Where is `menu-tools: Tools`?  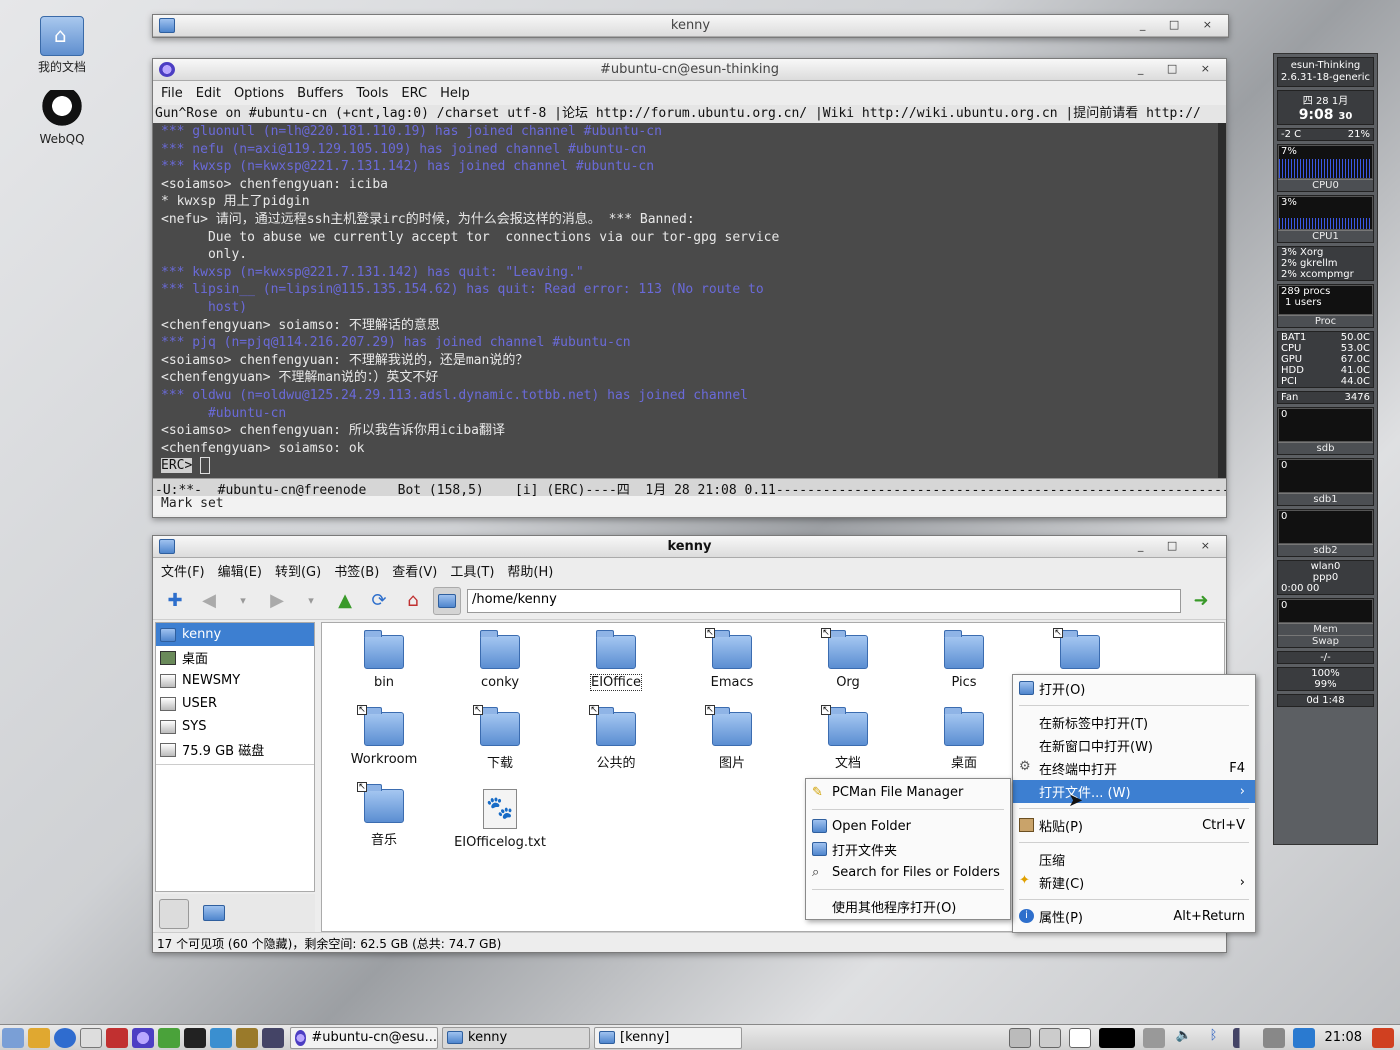 menu-tools: Tools is located at coordinates (372, 93).